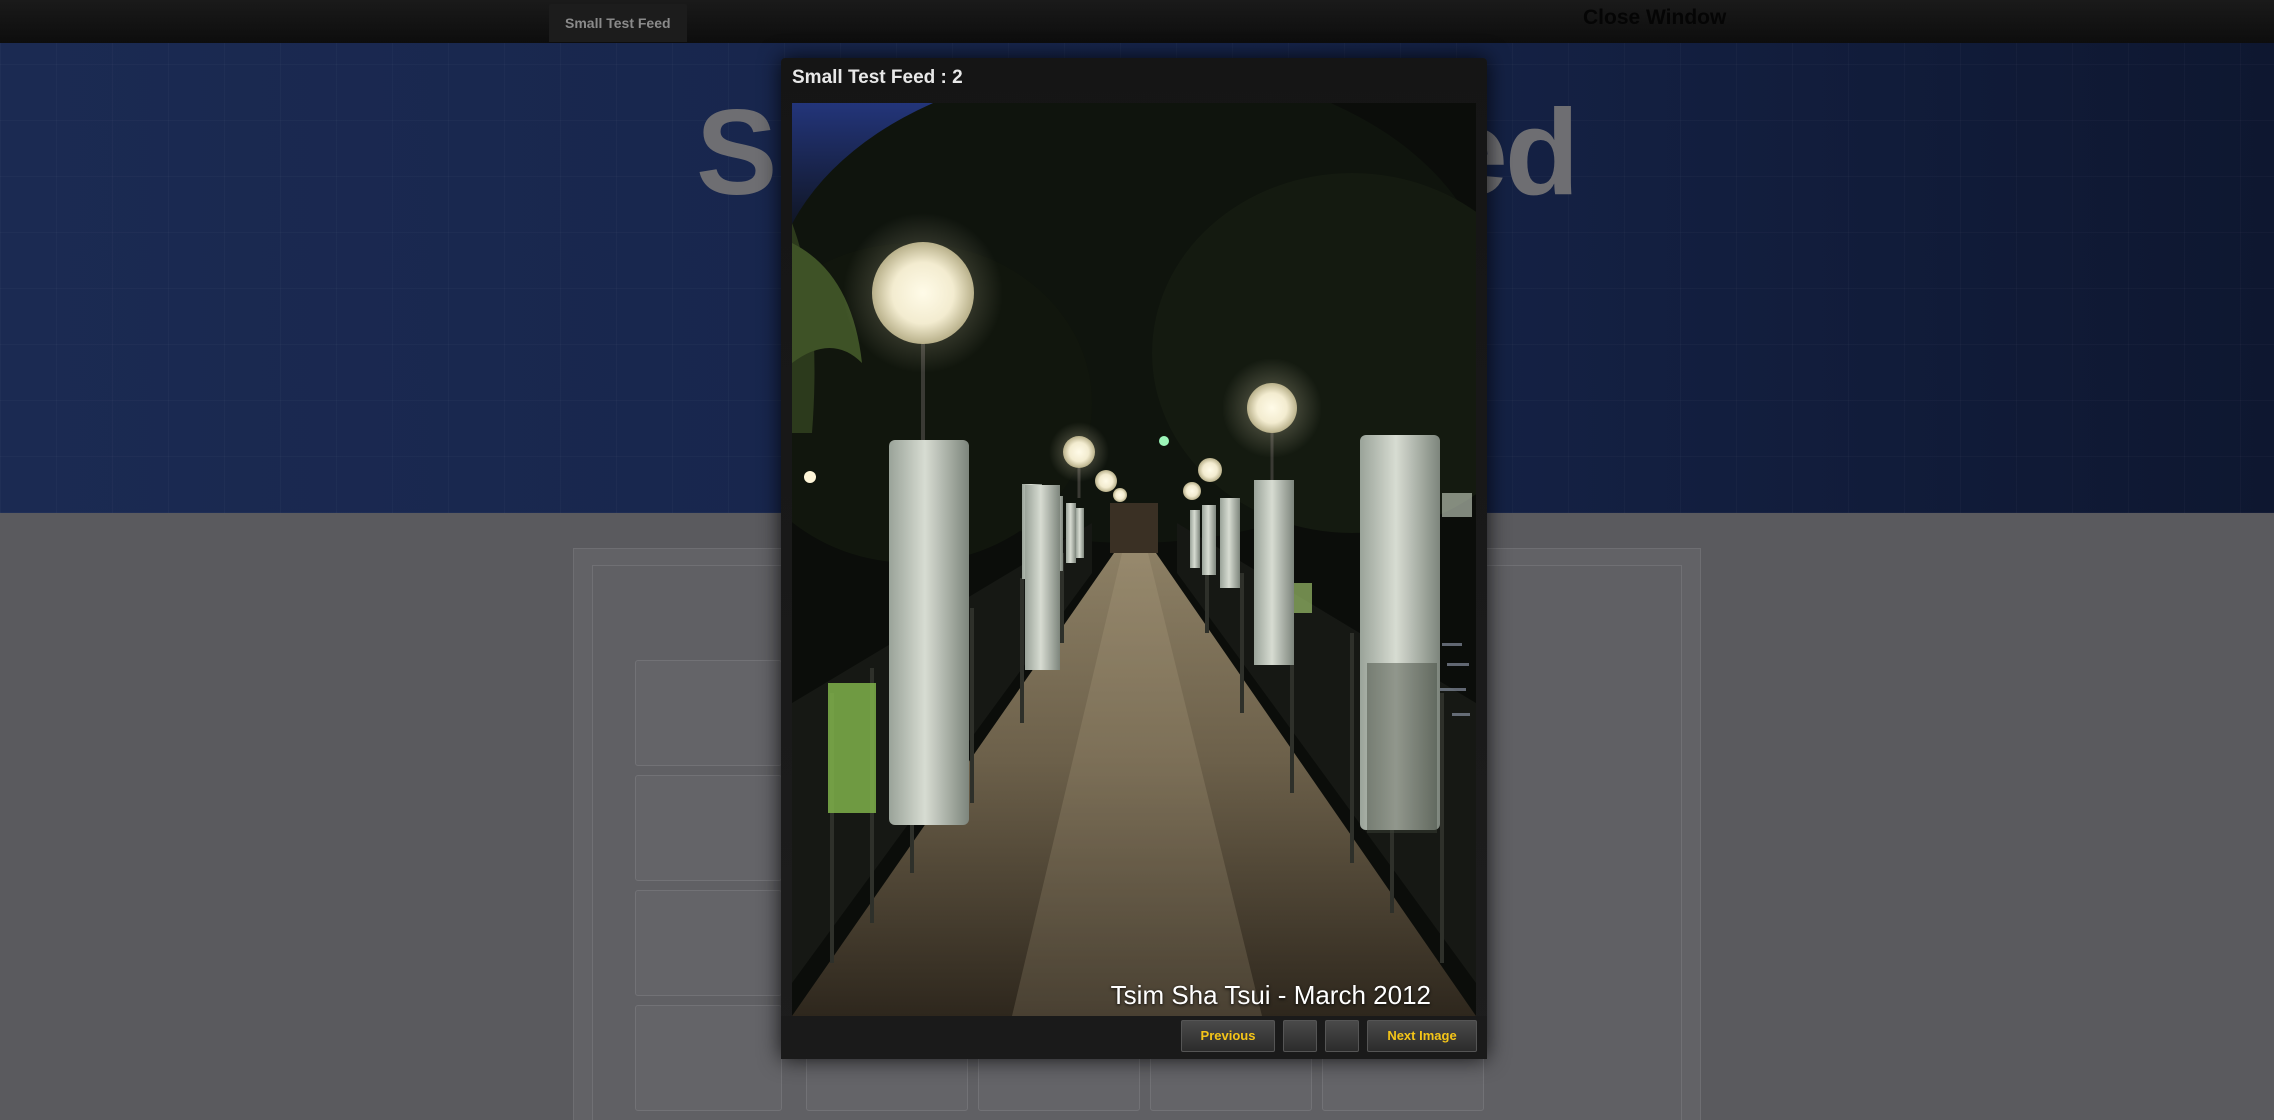 The height and width of the screenshot is (1120, 2274). Describe the element at coordinates (1654, 18) in the screenshot. I see `close-window-button: Close Window` at that location.